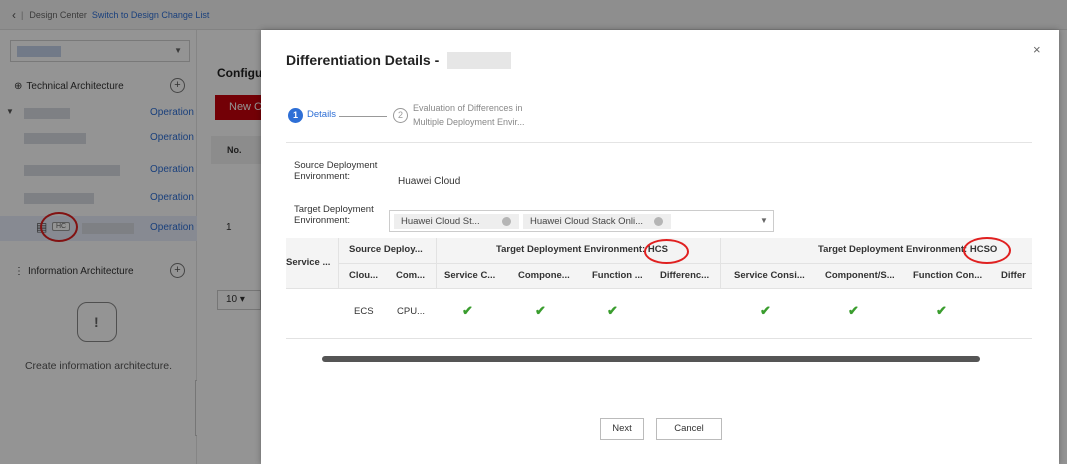 This screenshot has width=1067, height=464. I want to click on next-button: Next, so click(622, 429).